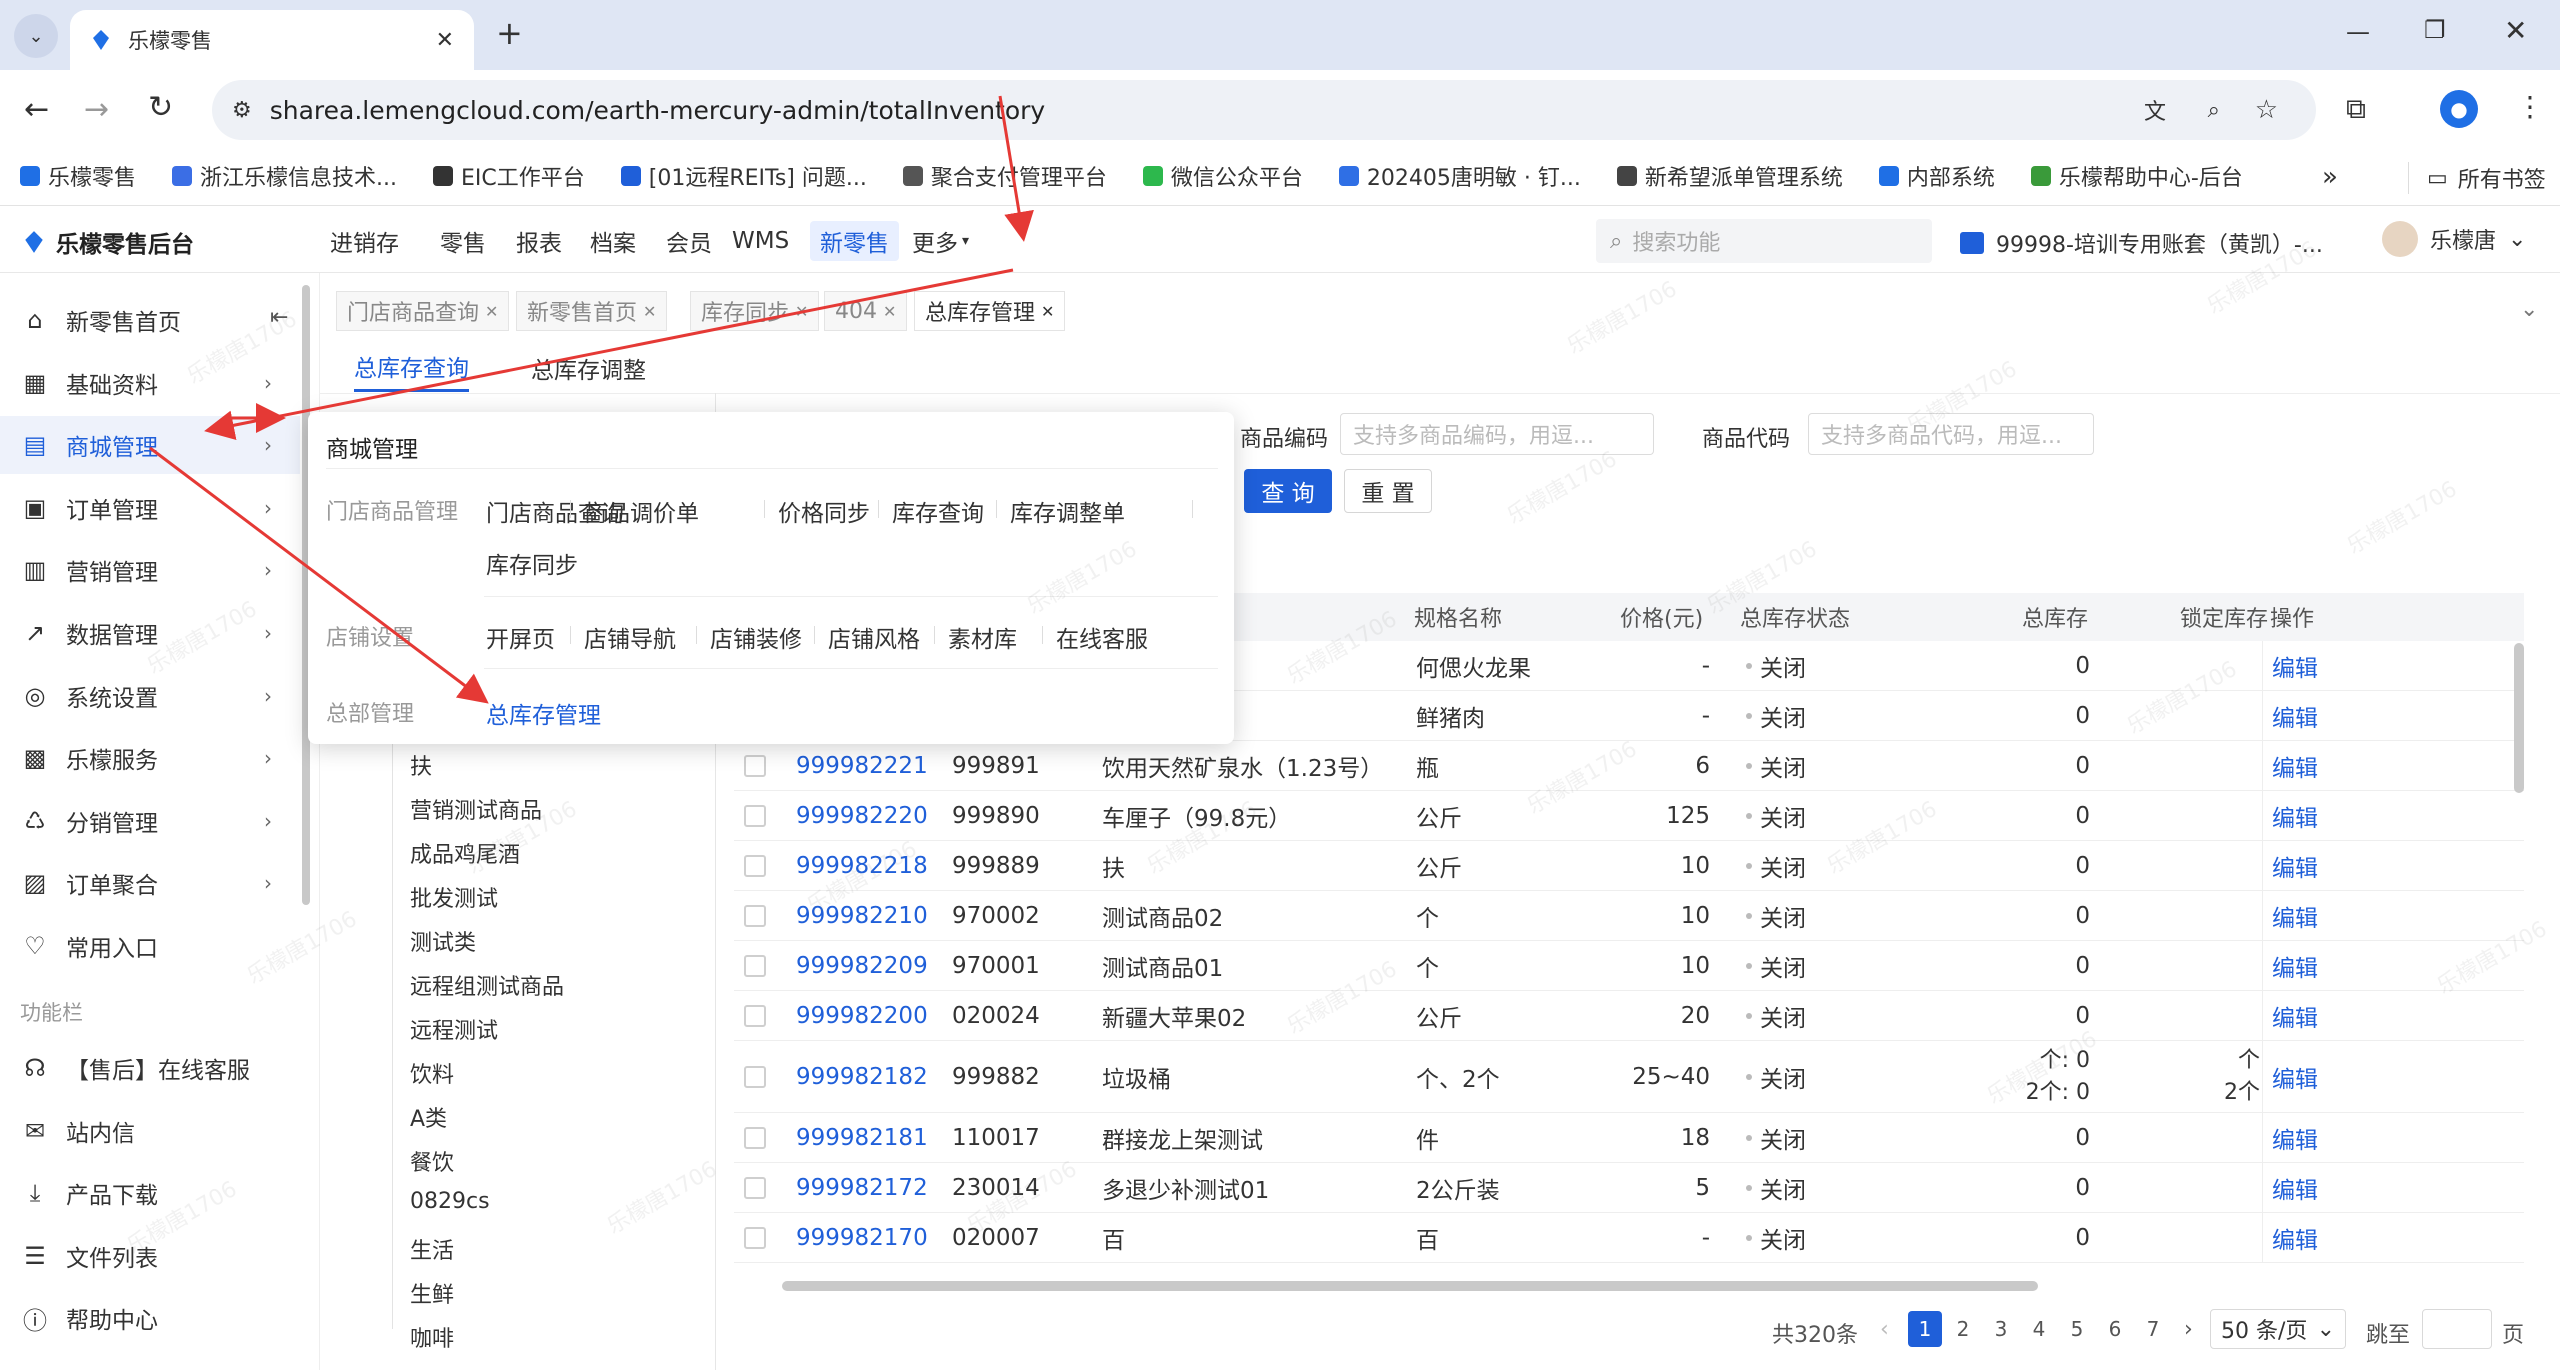  What do you see at coordinates (454, 897) in the screenshot?
I see `category-tree-item: 批发测试` at bounding box center [454, 897].